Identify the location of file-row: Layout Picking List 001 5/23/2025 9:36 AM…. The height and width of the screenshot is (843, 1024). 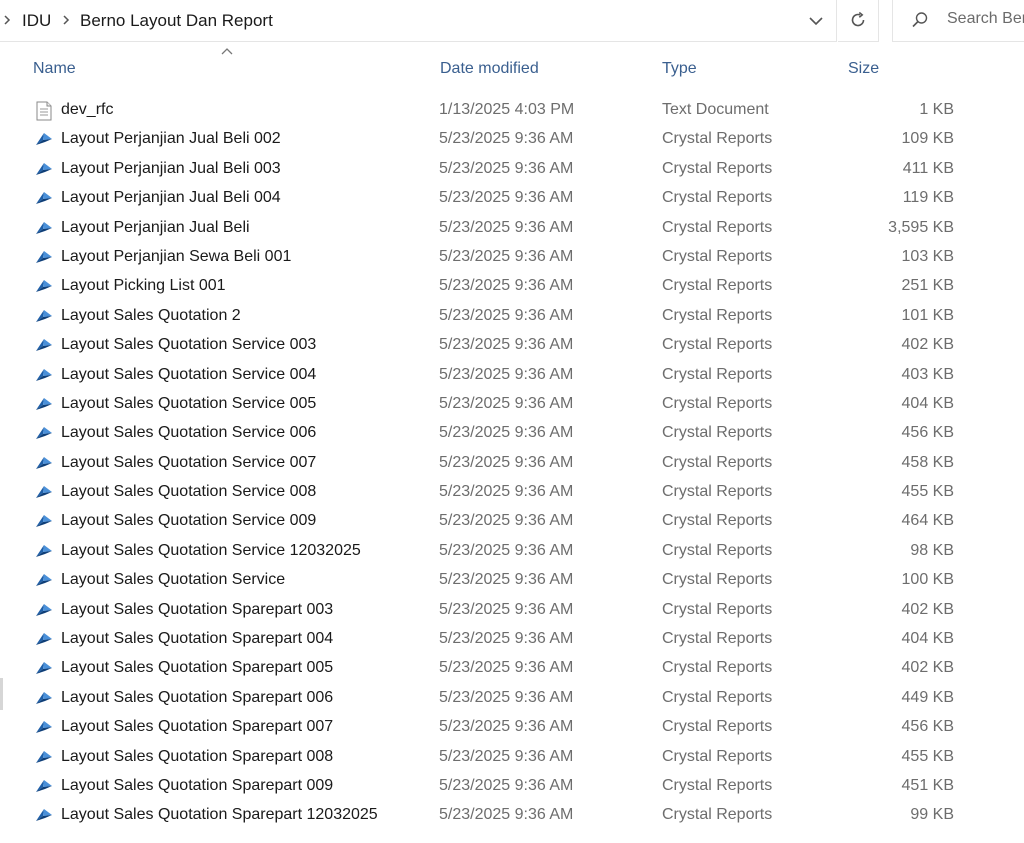
(512, 286).